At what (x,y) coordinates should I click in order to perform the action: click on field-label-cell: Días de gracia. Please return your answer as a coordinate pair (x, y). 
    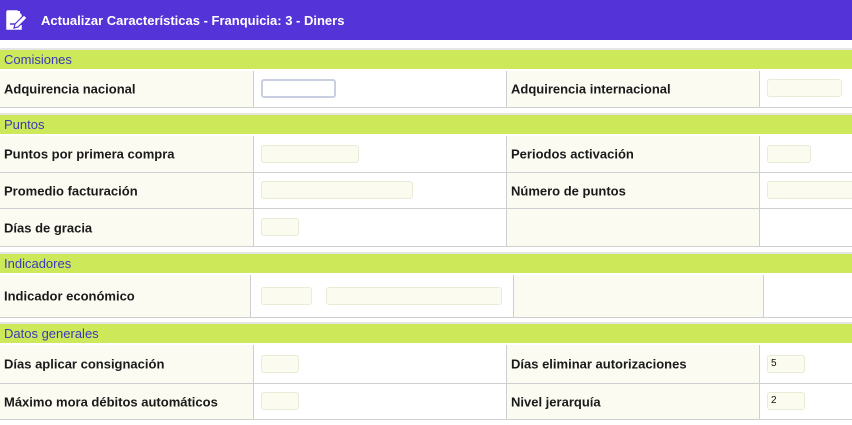
    Looking at the image, I should click on (126, 227).